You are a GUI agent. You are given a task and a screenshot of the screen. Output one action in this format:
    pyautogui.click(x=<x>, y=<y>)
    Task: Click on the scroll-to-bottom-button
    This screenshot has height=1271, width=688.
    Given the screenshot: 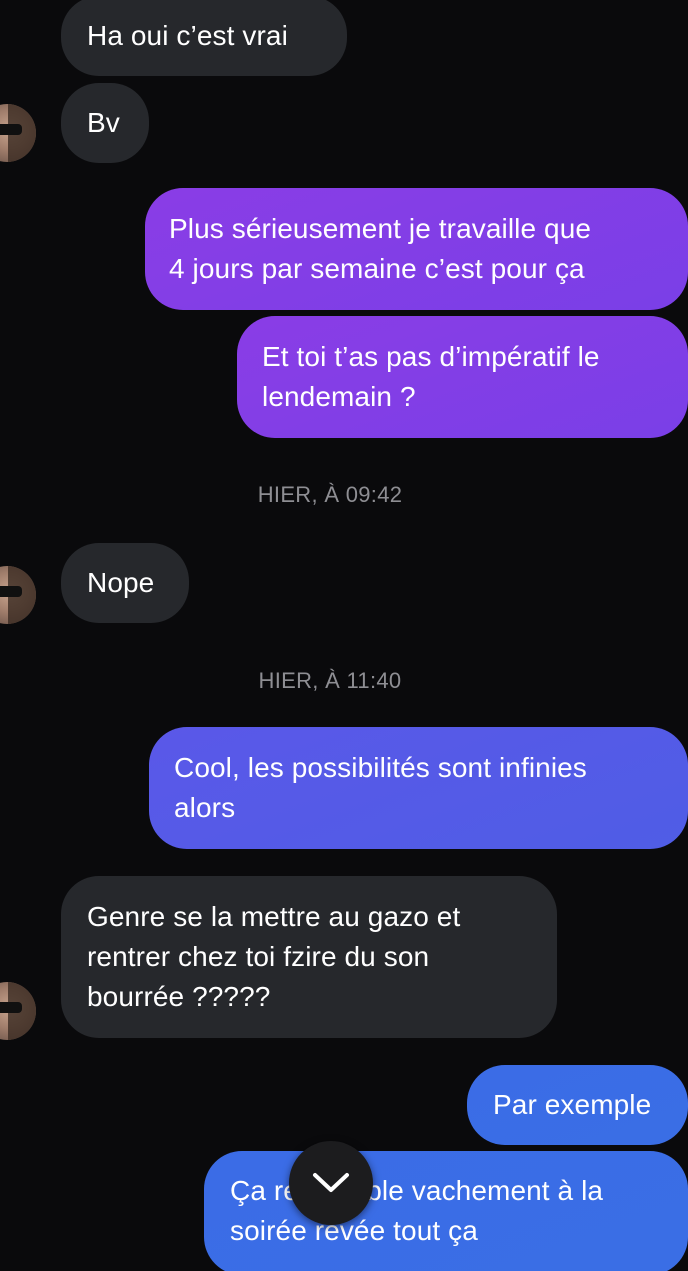 What is the action you would take?
    pyautogui.click(x=331, y=1183)
    